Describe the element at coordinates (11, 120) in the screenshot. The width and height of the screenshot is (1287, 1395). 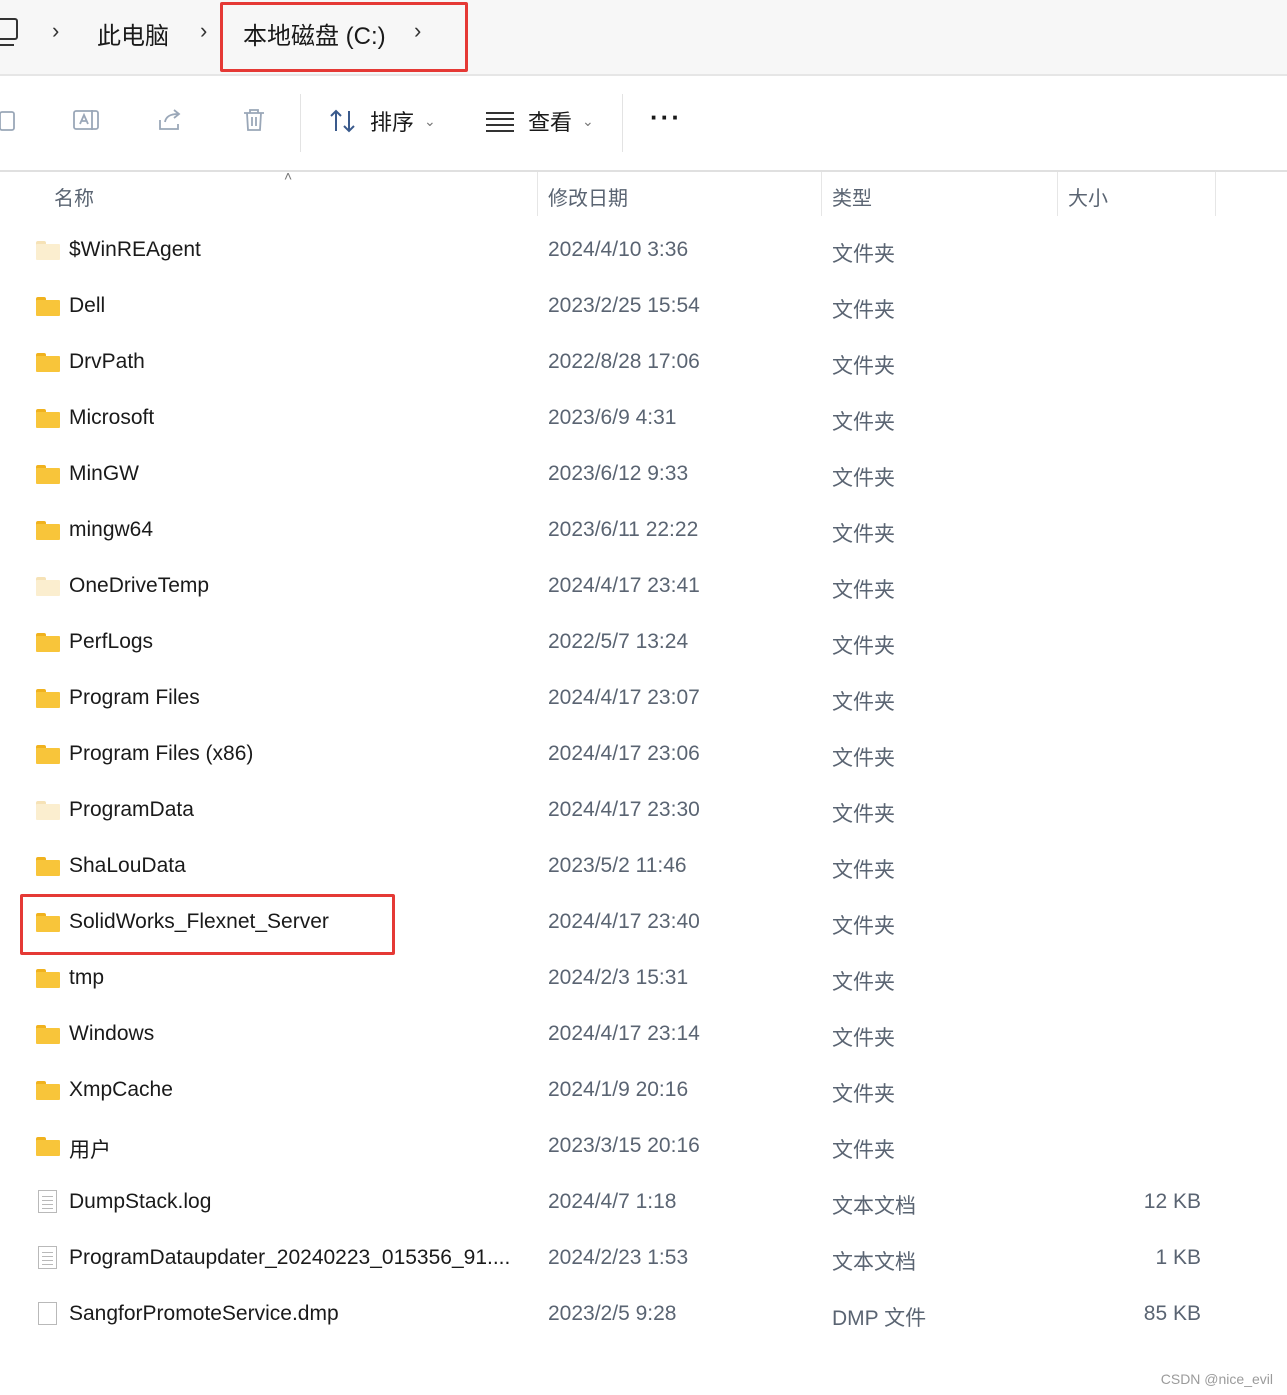
I see `copy-icon` at that location.